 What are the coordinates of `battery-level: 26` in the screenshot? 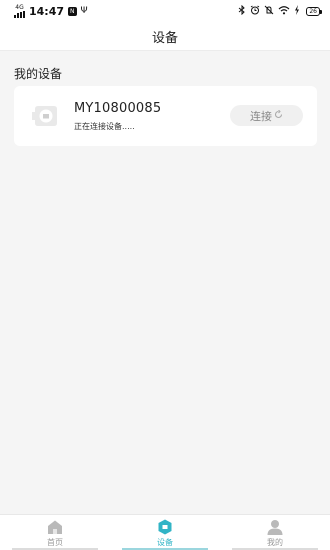 It's located at (313, 11).